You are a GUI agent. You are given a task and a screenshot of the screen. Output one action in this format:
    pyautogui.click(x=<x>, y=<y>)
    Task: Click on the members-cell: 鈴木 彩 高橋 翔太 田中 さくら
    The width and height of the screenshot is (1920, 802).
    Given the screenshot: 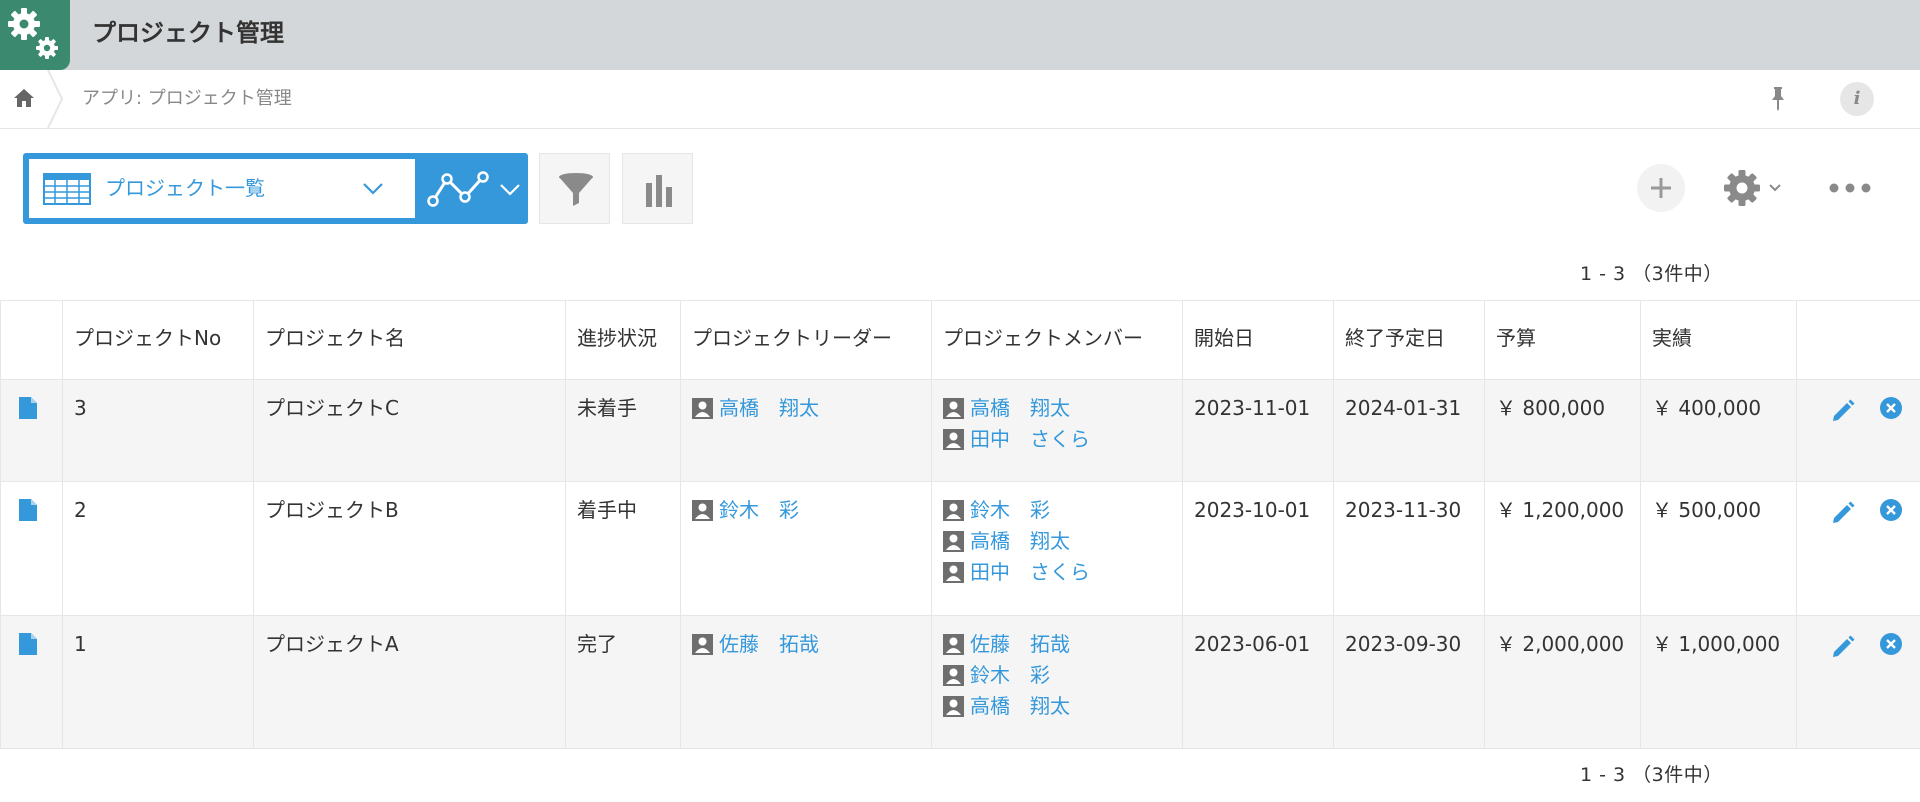 What is the action you would take?
    pyautogui.click(x=1057, y=548)
    